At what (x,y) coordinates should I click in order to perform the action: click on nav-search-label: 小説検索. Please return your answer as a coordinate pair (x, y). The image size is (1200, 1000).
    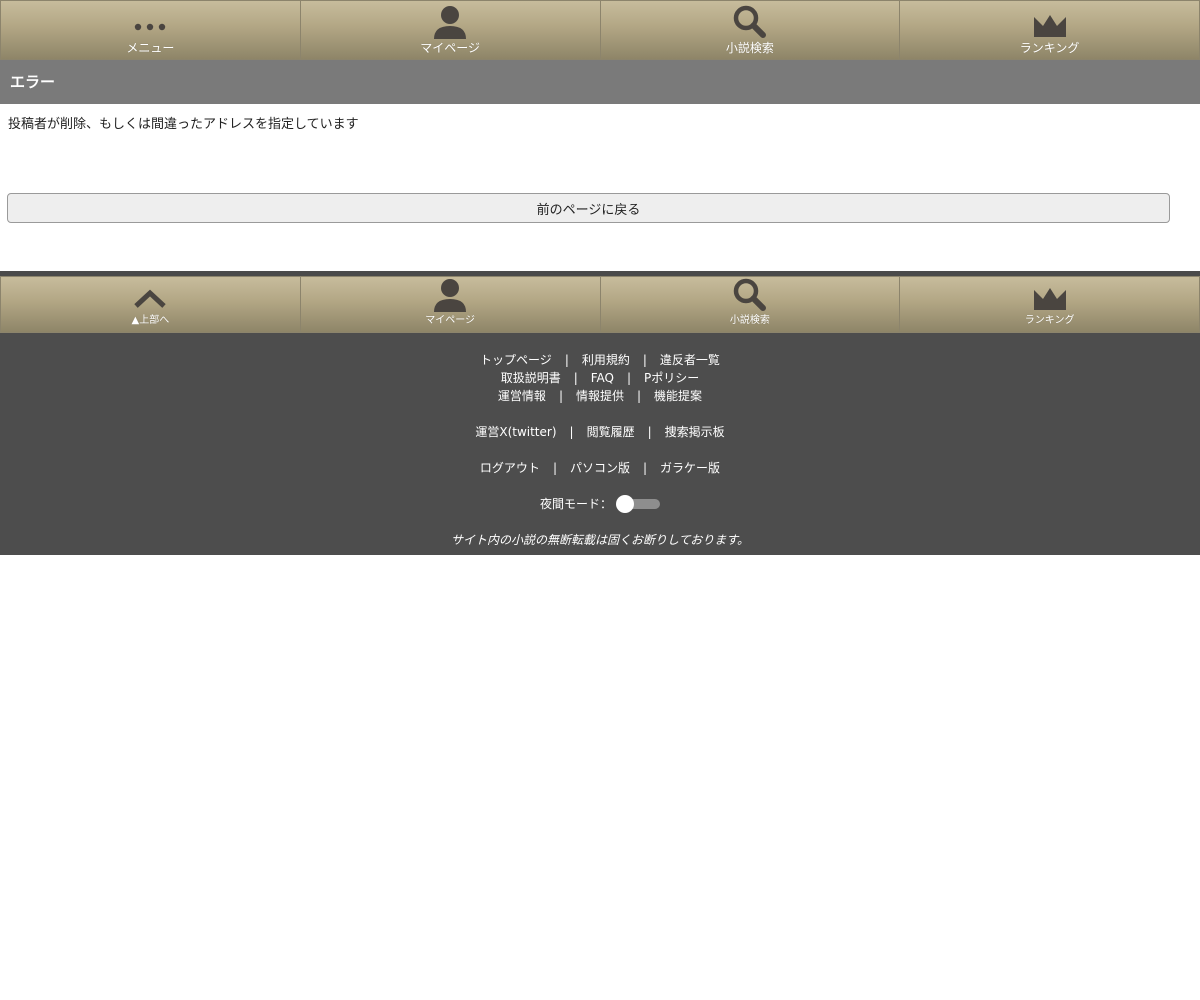
    Looking at the image, I should click on (749, 48).